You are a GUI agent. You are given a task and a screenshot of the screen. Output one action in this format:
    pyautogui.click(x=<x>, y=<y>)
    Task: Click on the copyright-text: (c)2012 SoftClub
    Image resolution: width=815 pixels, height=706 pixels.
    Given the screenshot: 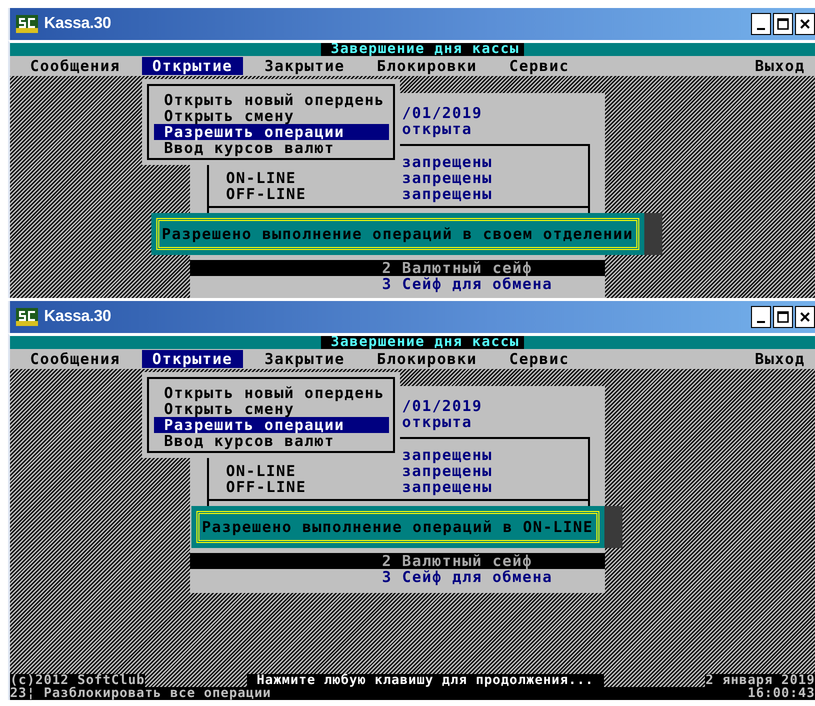 What is the action you would take?
    pyautogui.click(x=77, y=680)
    